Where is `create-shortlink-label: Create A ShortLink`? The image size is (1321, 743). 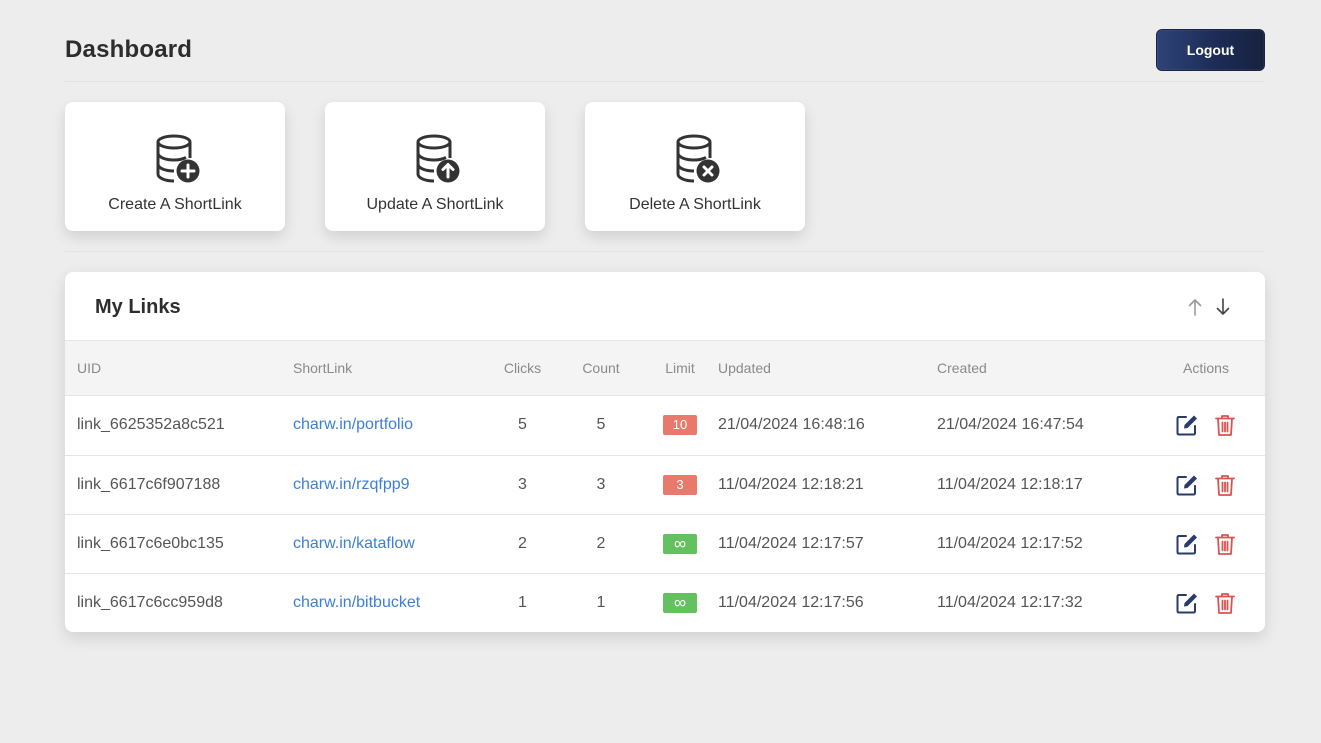 create-shortlink-label: Create A ShortLink is located at coordinates (175, 204).